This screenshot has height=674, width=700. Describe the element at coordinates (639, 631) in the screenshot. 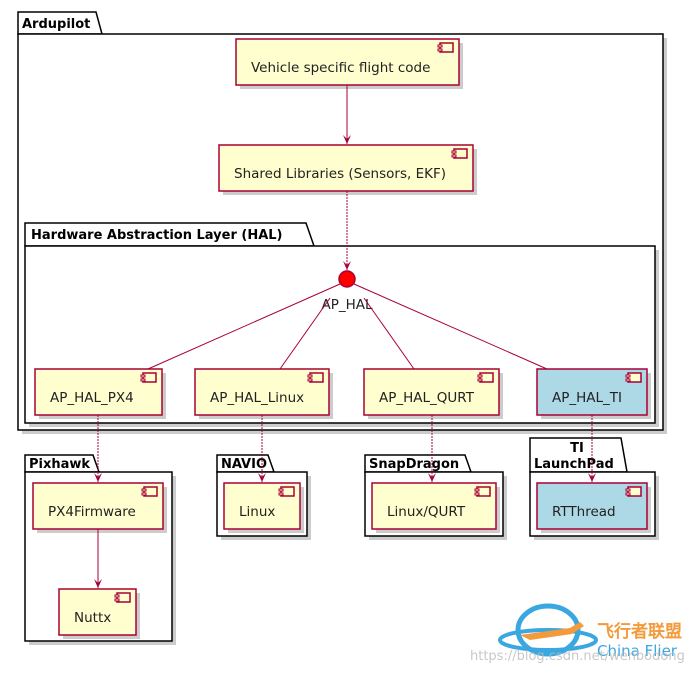

I see `svg-text: 飞行者联盟` at that location.